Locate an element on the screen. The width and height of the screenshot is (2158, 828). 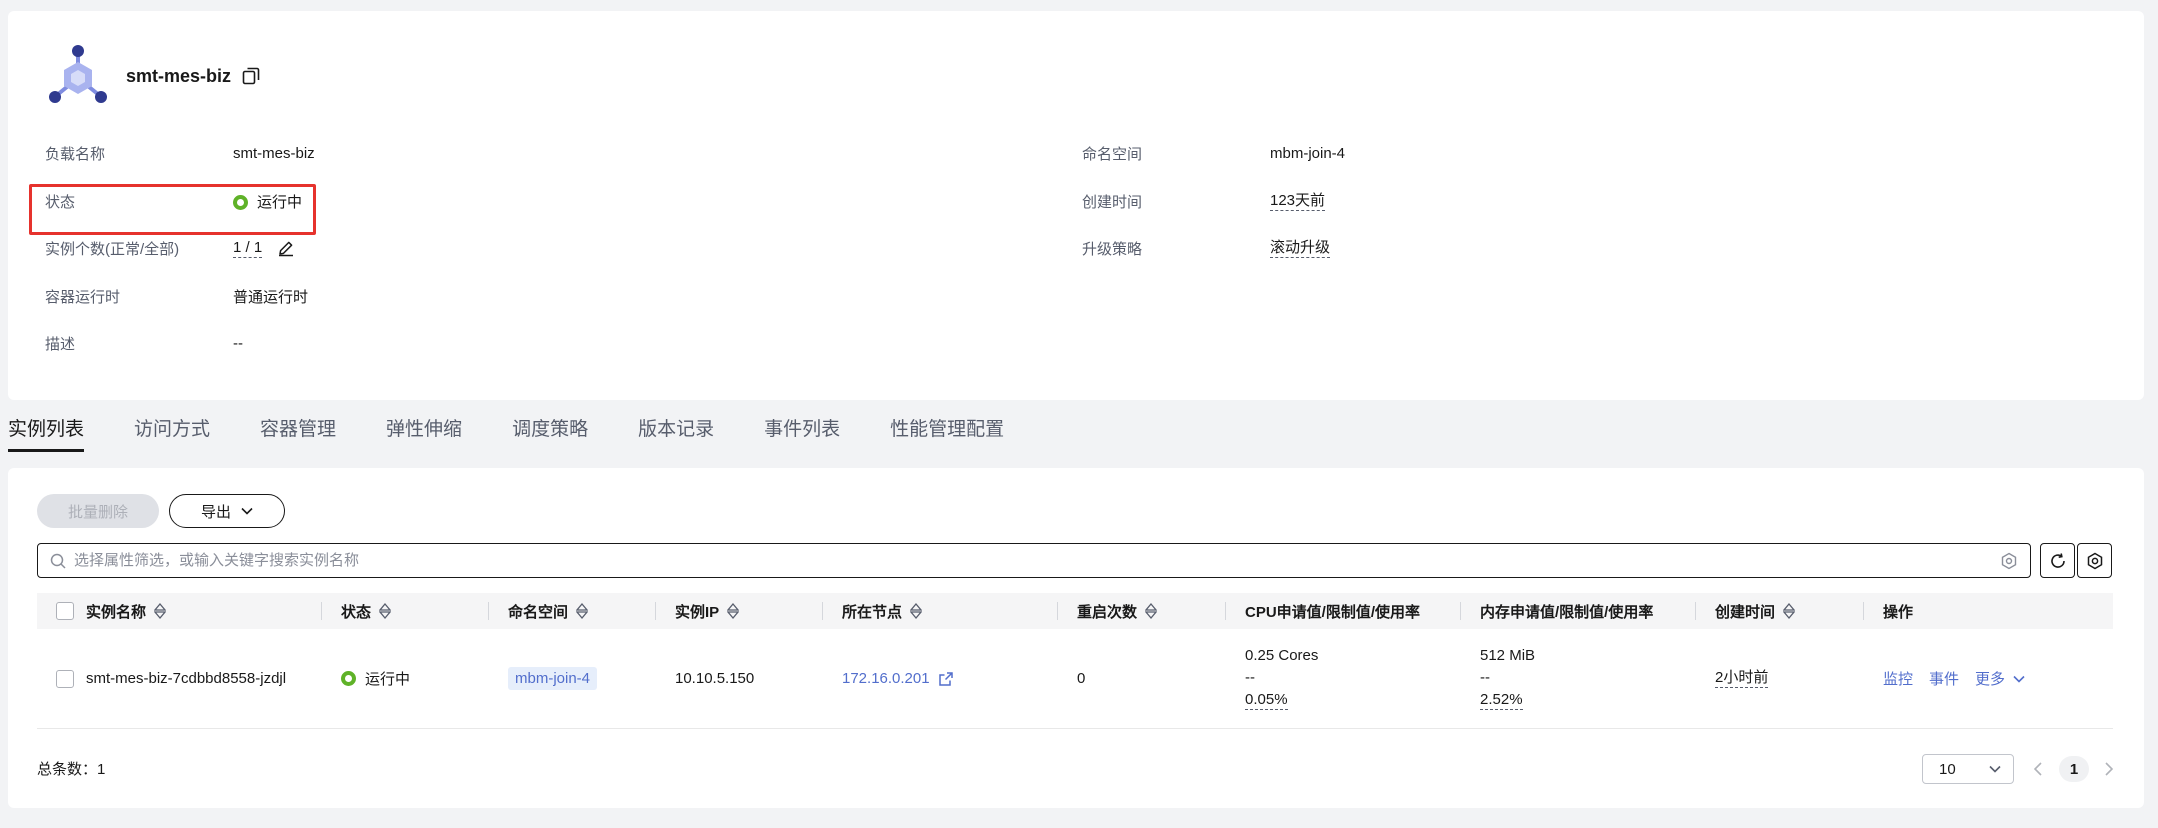
tab-versions: 版本记录 is located at coordinates (676, 435).